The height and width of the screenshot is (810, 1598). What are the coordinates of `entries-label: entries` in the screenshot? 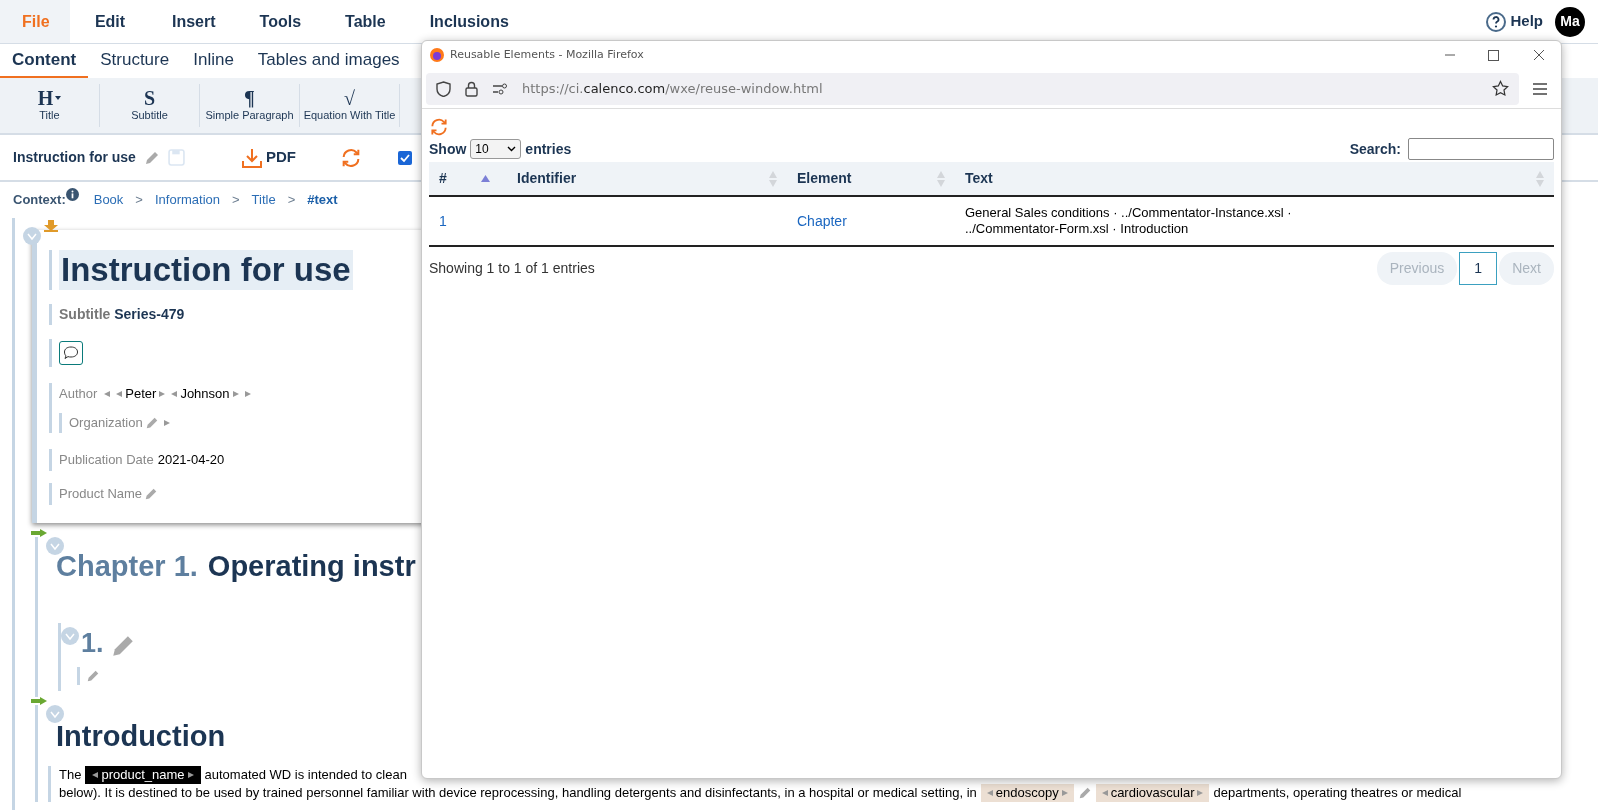 It's located at (548, 149).